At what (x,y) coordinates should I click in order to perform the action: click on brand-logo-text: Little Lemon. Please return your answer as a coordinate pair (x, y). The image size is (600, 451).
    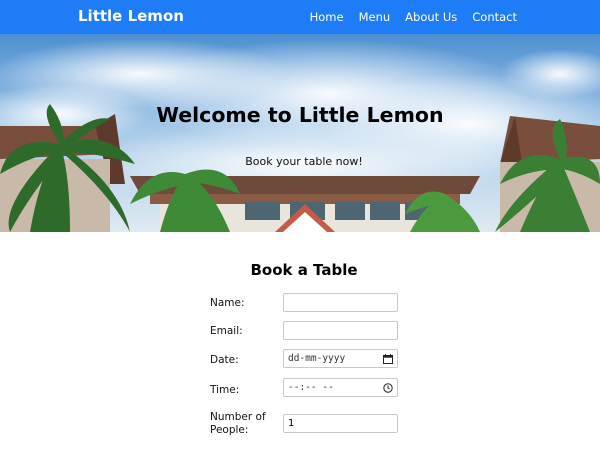
    Looking at the image, I should click on (131, 16).